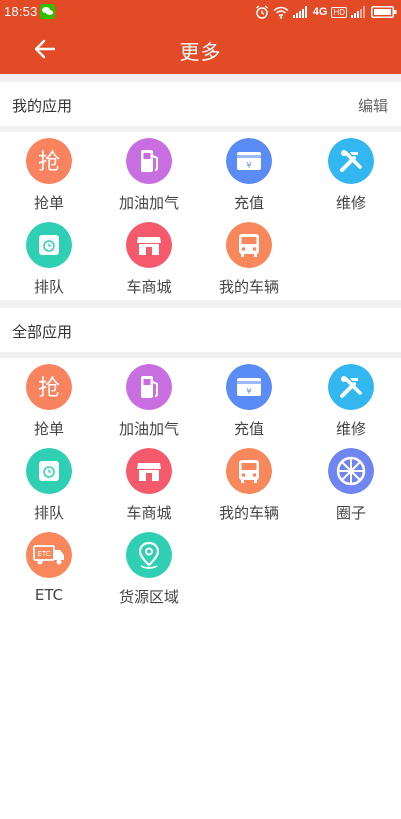 This screenshot has height=819, width=401. I want to click on app-label: ETC, so click(49, 595).